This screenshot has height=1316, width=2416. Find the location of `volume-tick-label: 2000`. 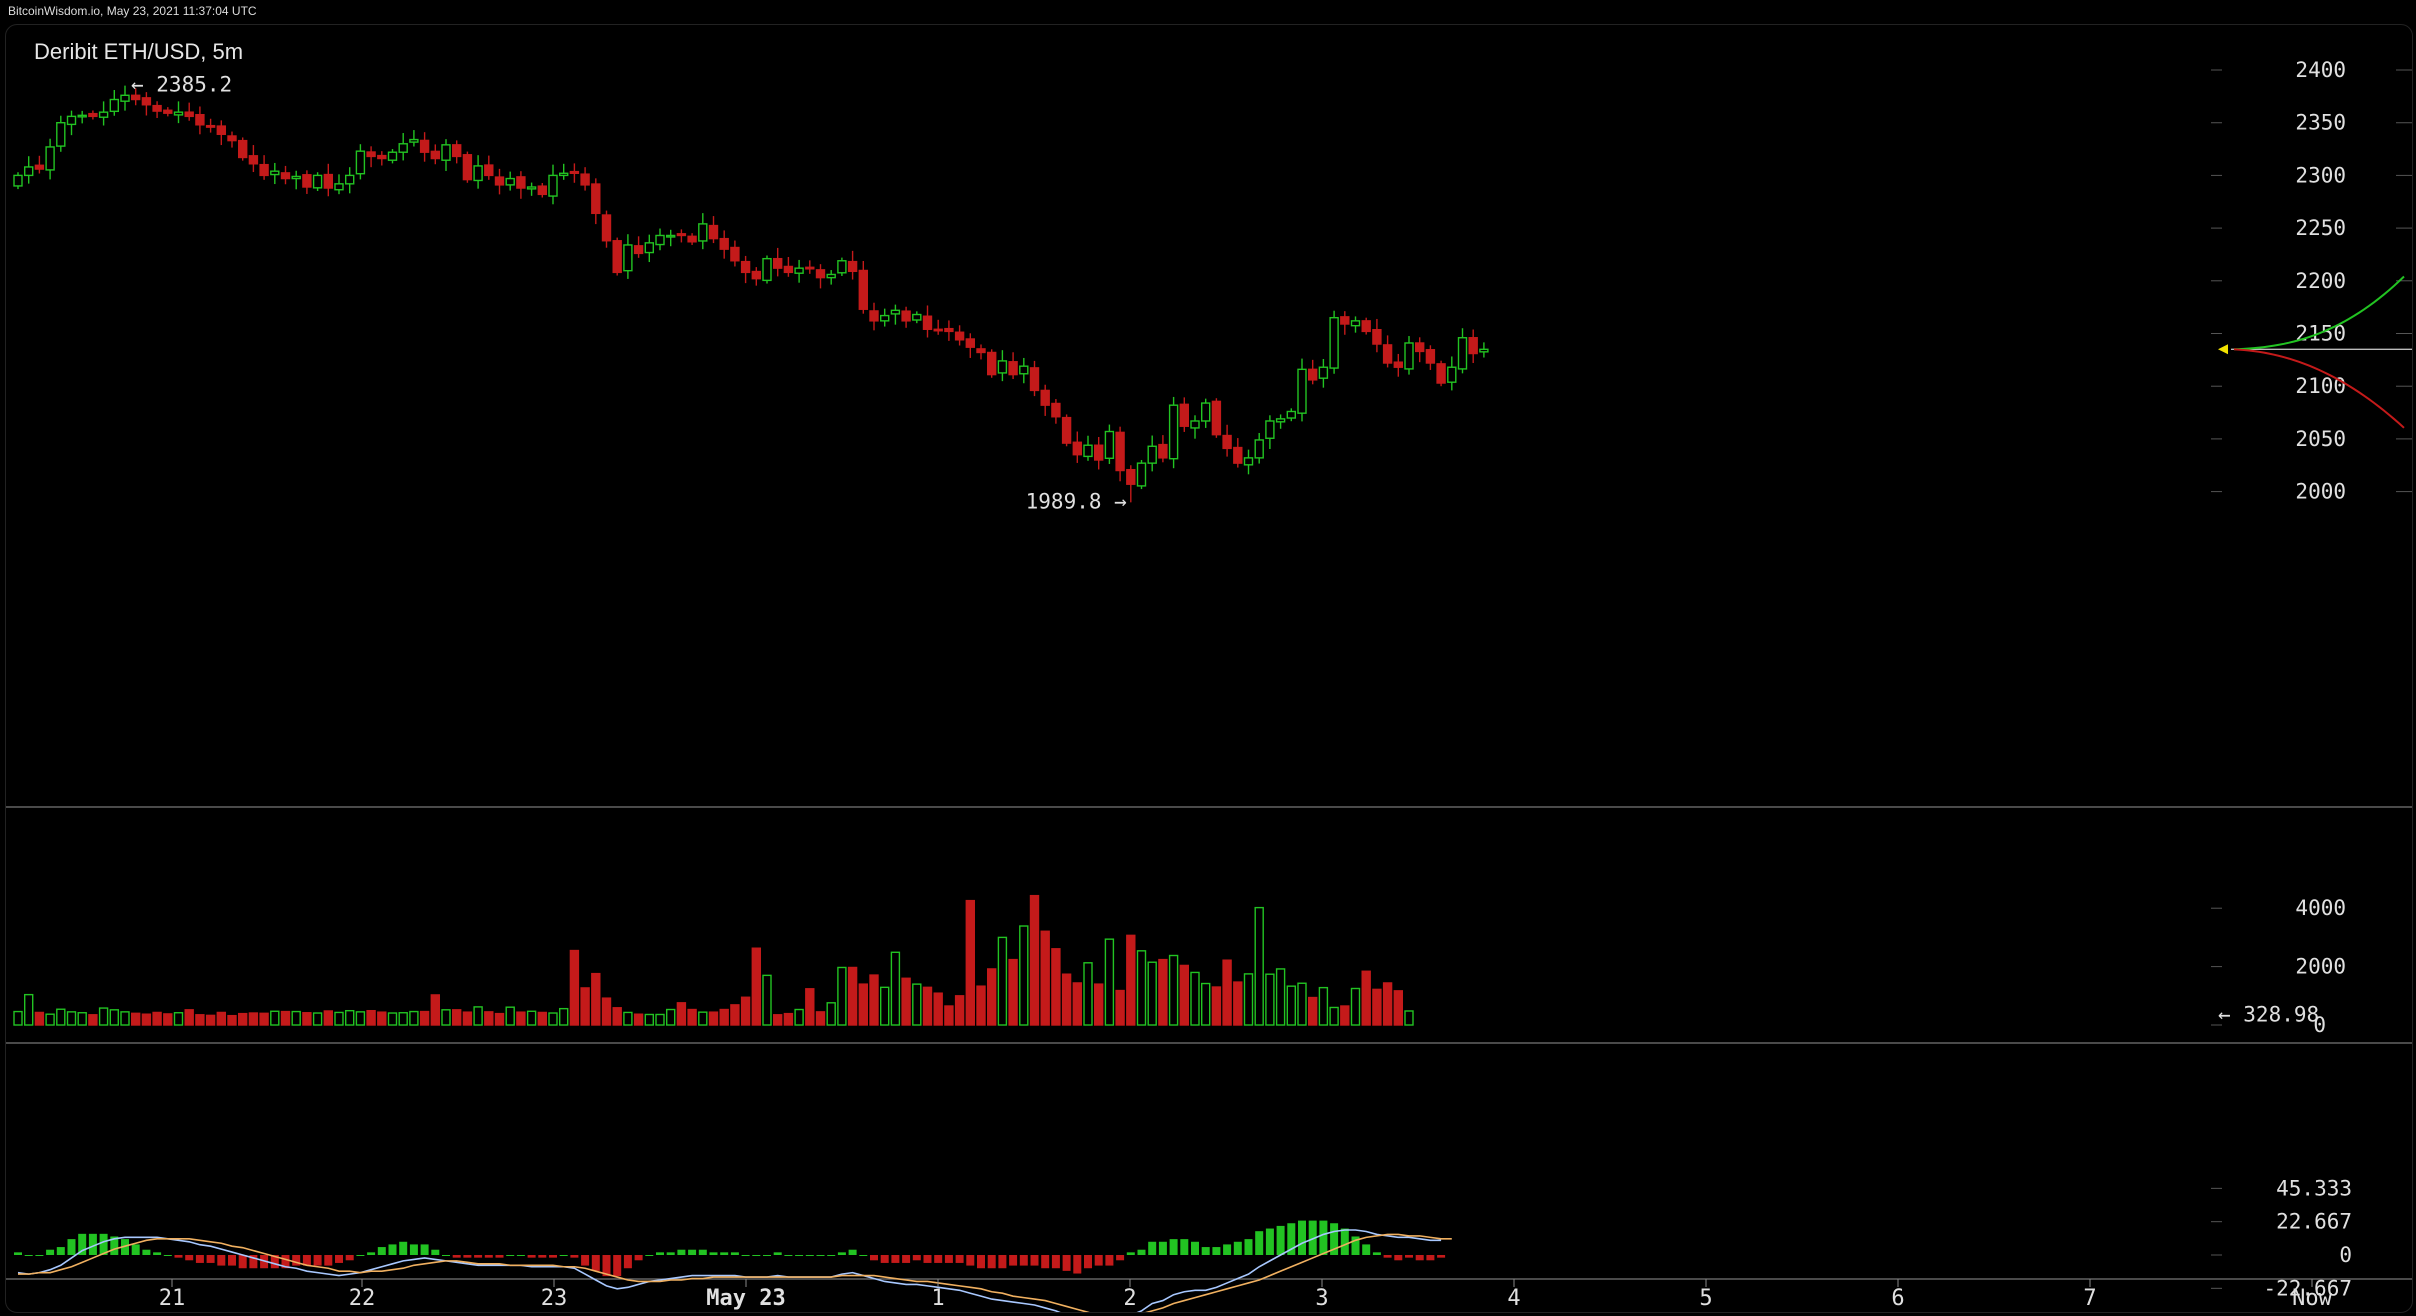

volume-tick-label: 2000 is located at coordinates (2320, 967).